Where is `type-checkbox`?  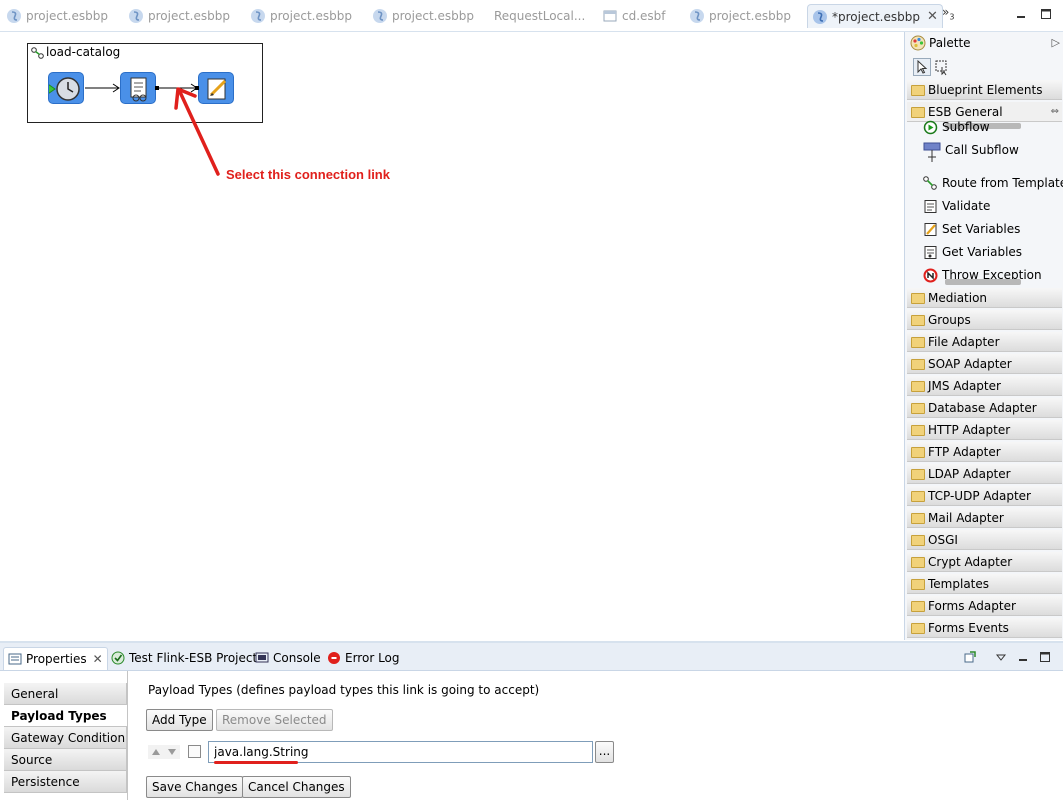 type-checkbox is located at coordinates (194, 751).